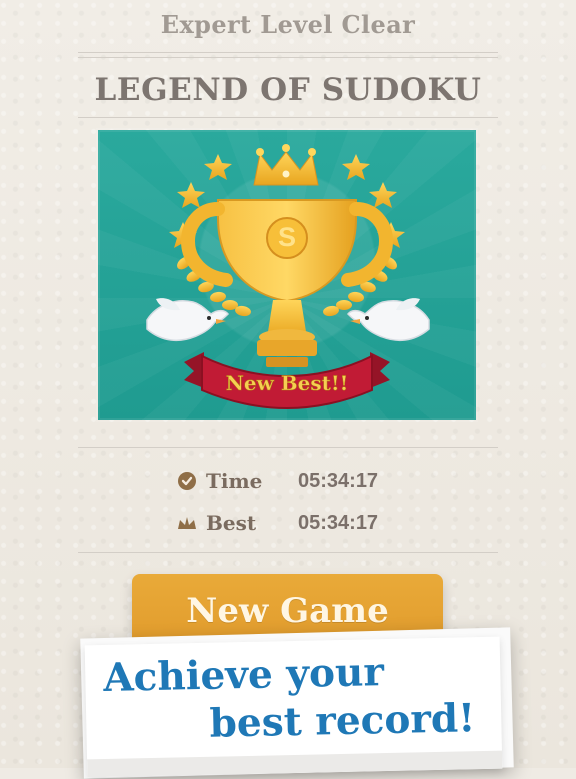  What do you see at coordinates (296, 523) in the screenshot?
I see `best-row: Best 05:34:17` at bounding box center [296, 523].